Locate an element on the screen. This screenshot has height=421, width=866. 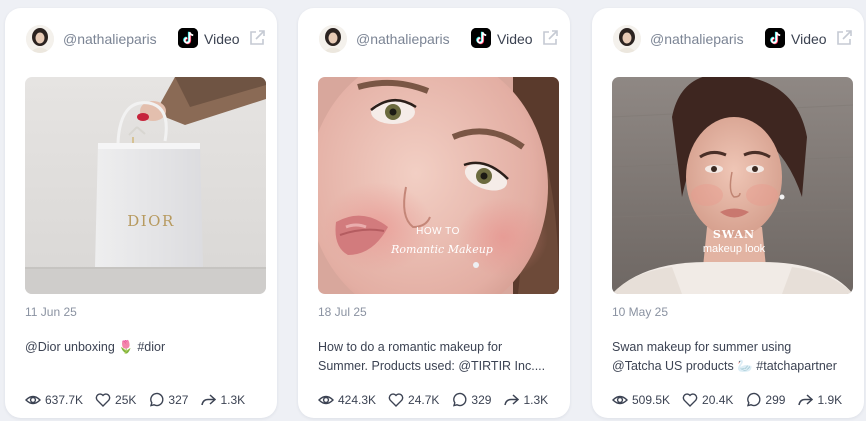
caption-line: Swan makeup for summer using is located at coordinates (702, 347).